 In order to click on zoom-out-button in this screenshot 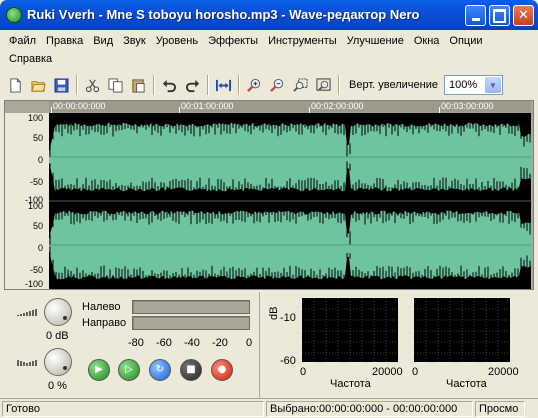, I will do `click(277, 85)`.